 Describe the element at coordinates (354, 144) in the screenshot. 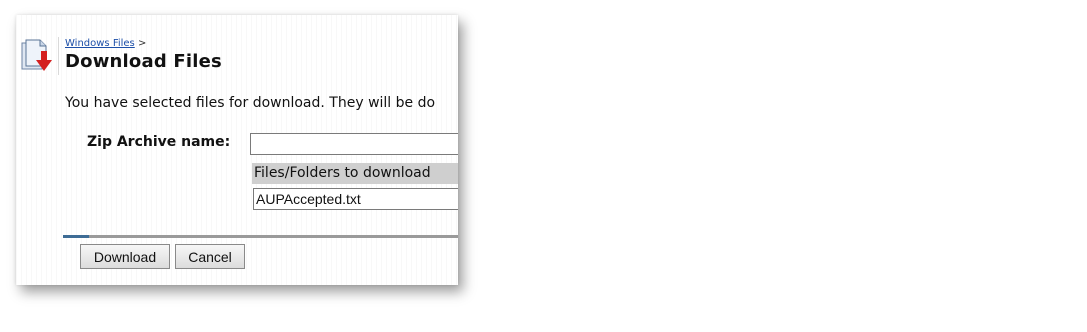

I see `zip-archive-name-input` at that location.